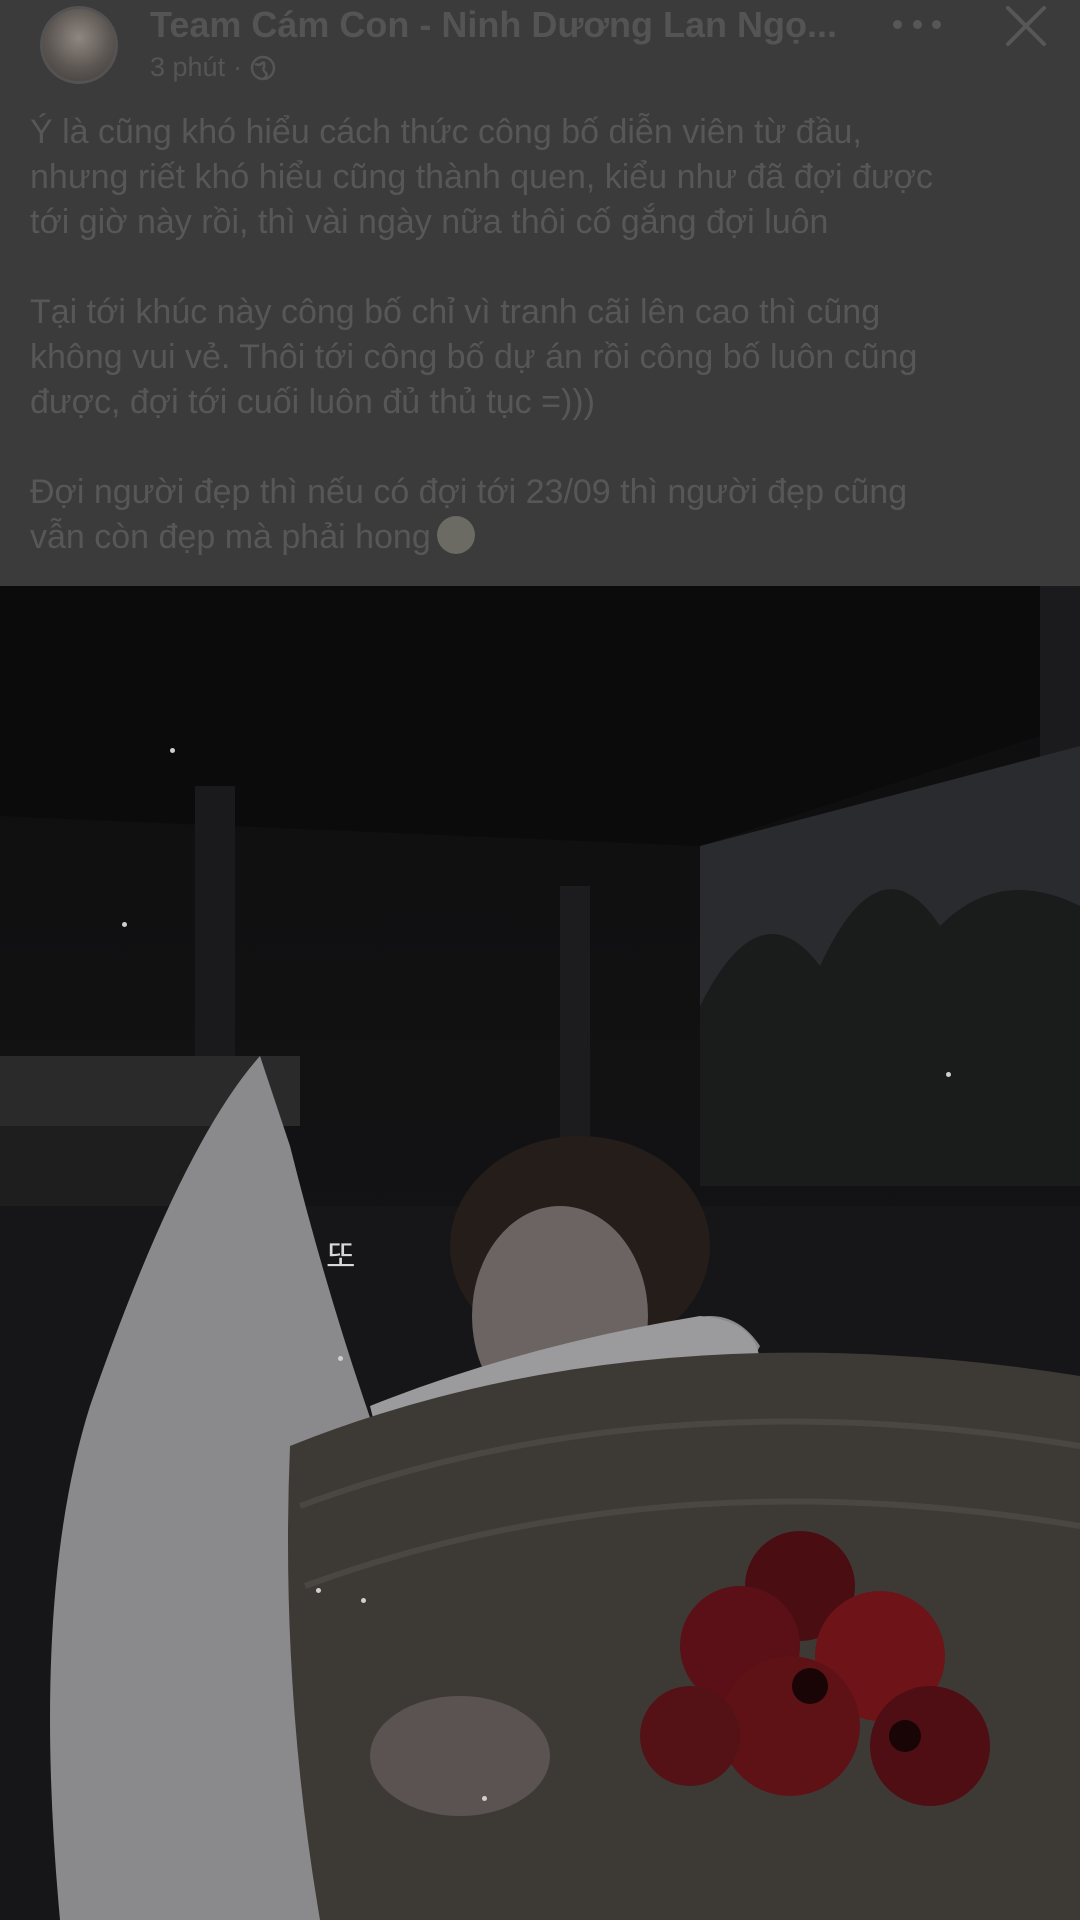  Describe the element at coordinates (455, 535) in the screenshot. I see `laughing-tears-emoji` at that location.